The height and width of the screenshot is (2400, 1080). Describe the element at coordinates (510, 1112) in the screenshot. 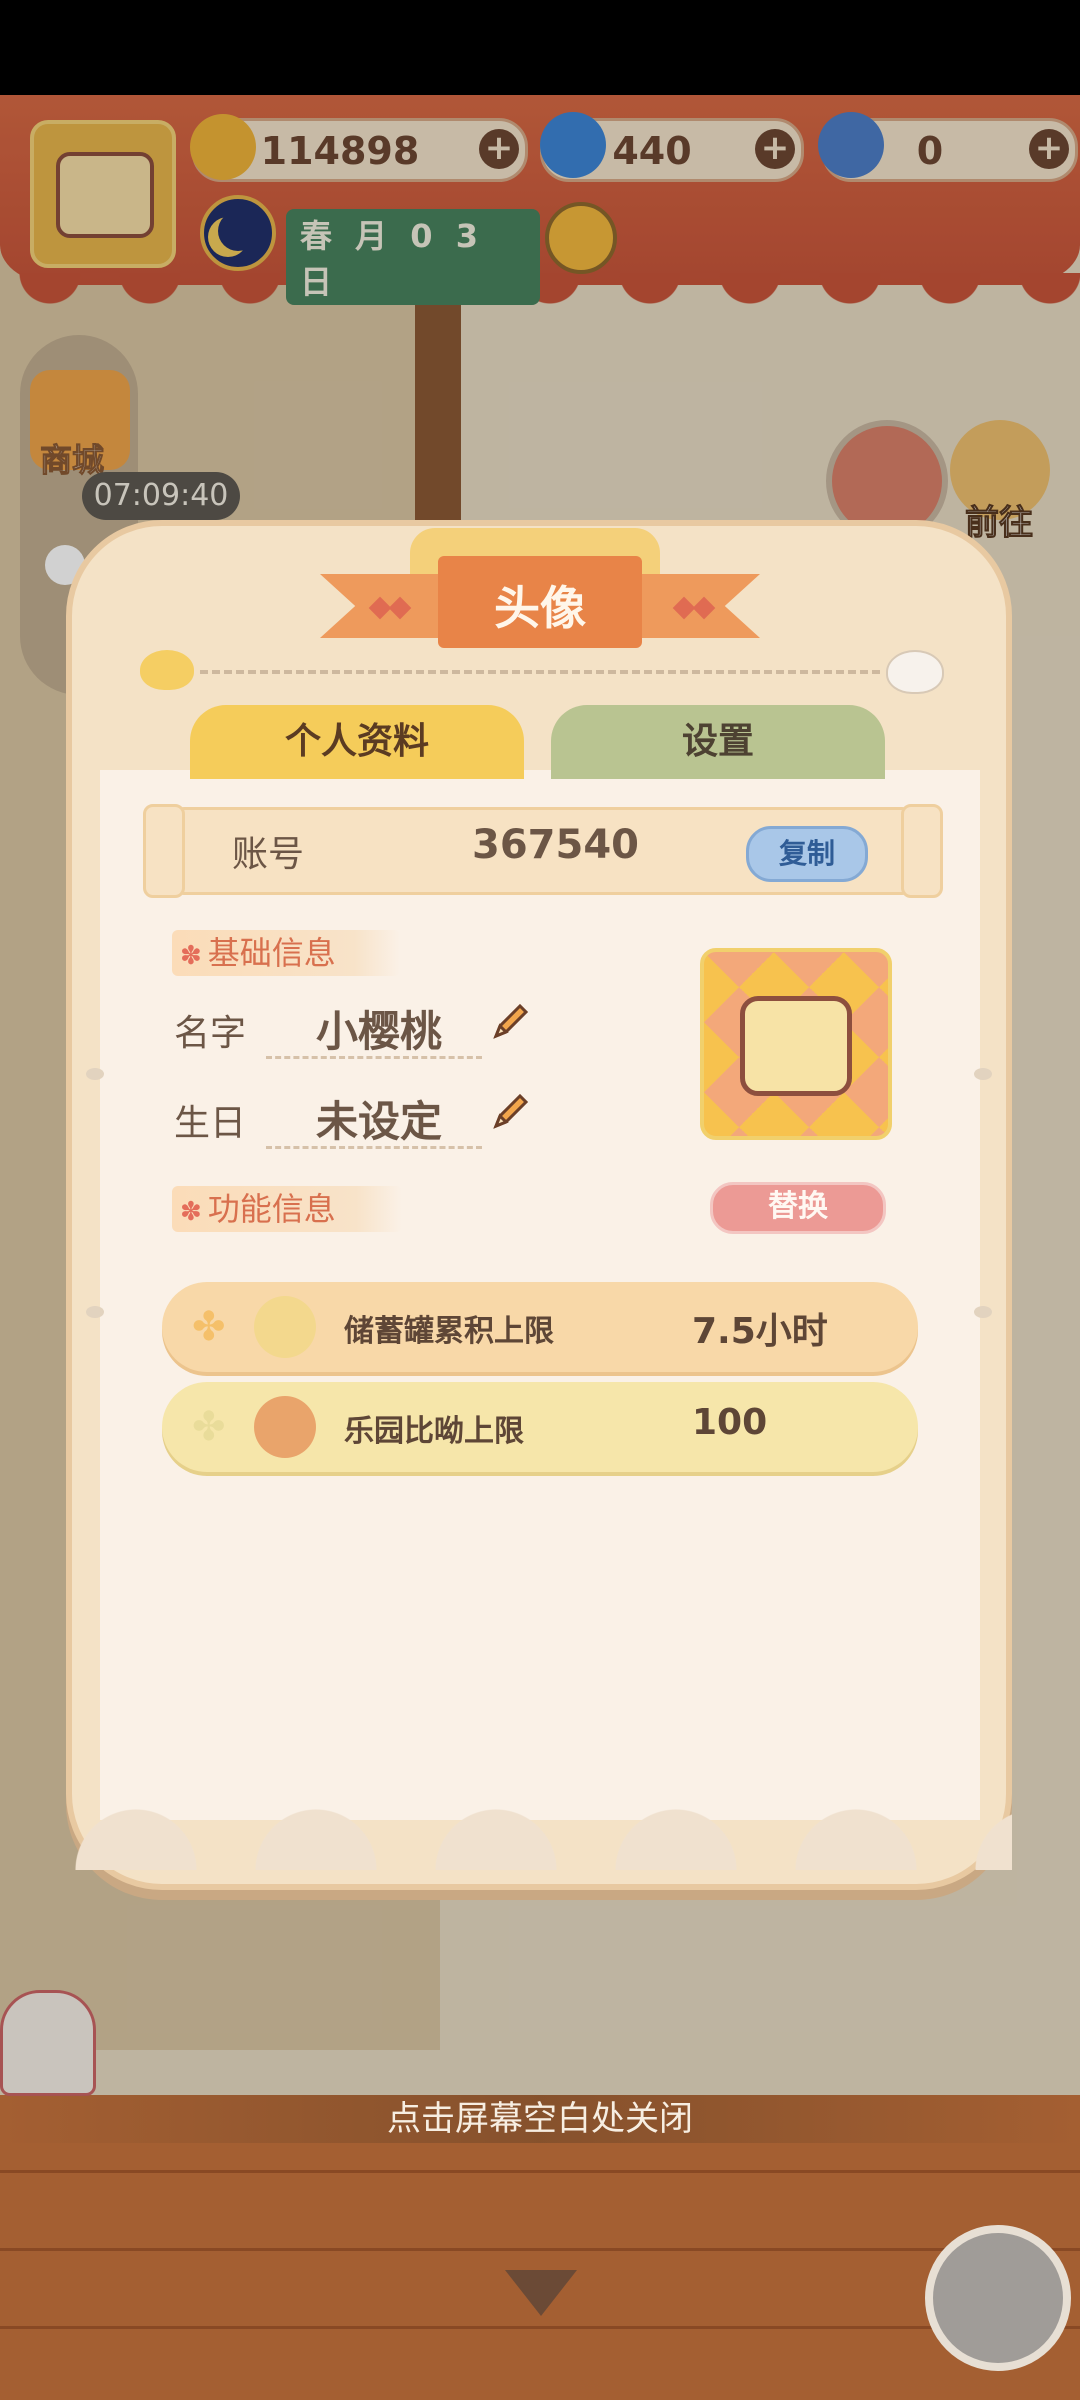

I see `edit-birthday-pencil-icon` at that location.